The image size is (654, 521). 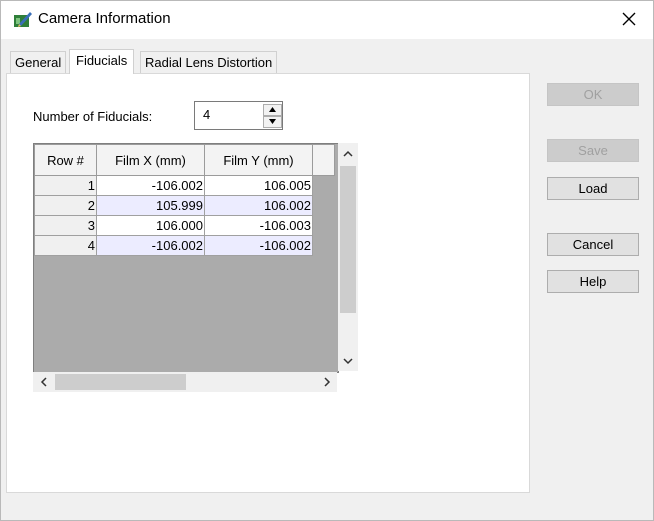 What do you see at coordinates (258, 205) in the screenshot?
I see `film-y-cell: 106.002` at bounding box center [258, 205].